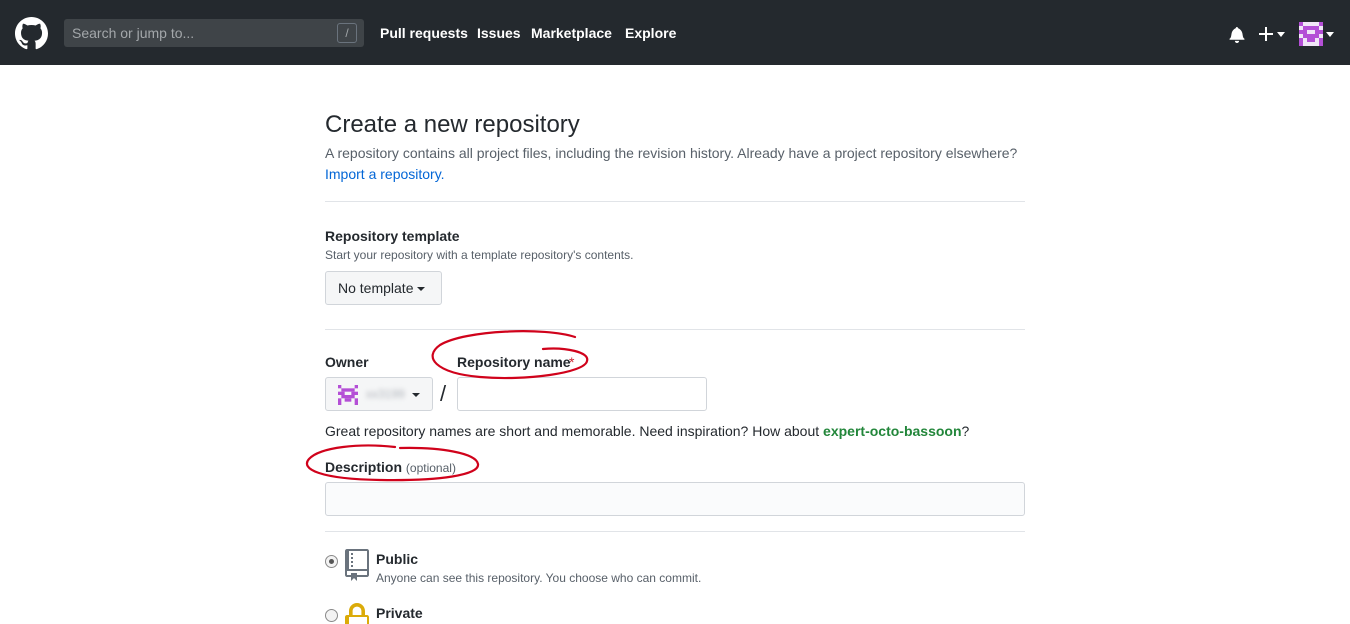  I want to click on optional-tag: (optional), so click(430, 468).